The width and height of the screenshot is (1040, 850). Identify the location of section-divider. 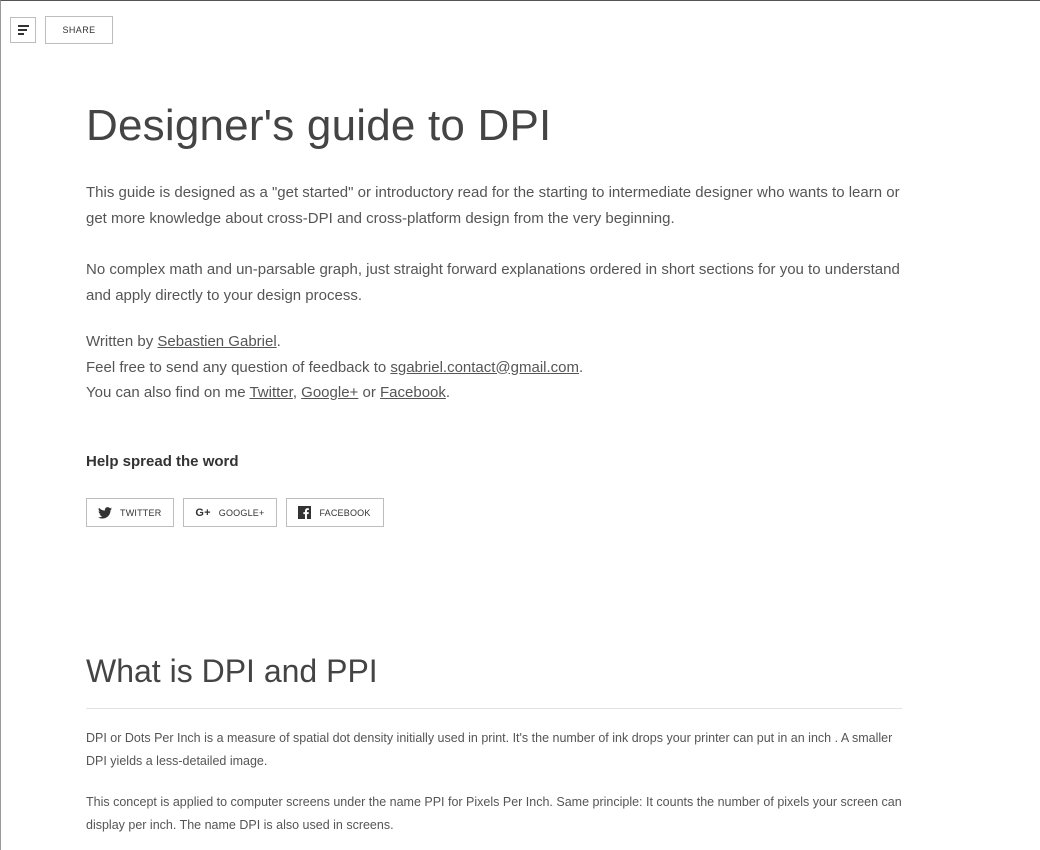
(494, 708).